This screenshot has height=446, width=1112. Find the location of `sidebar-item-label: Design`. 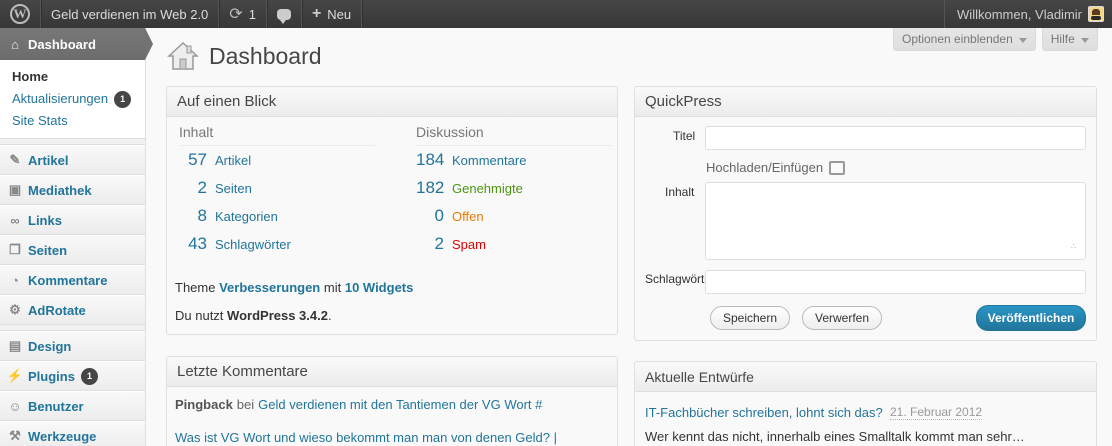

sidebar-item-label: Design is located at coordinates (50, 346).